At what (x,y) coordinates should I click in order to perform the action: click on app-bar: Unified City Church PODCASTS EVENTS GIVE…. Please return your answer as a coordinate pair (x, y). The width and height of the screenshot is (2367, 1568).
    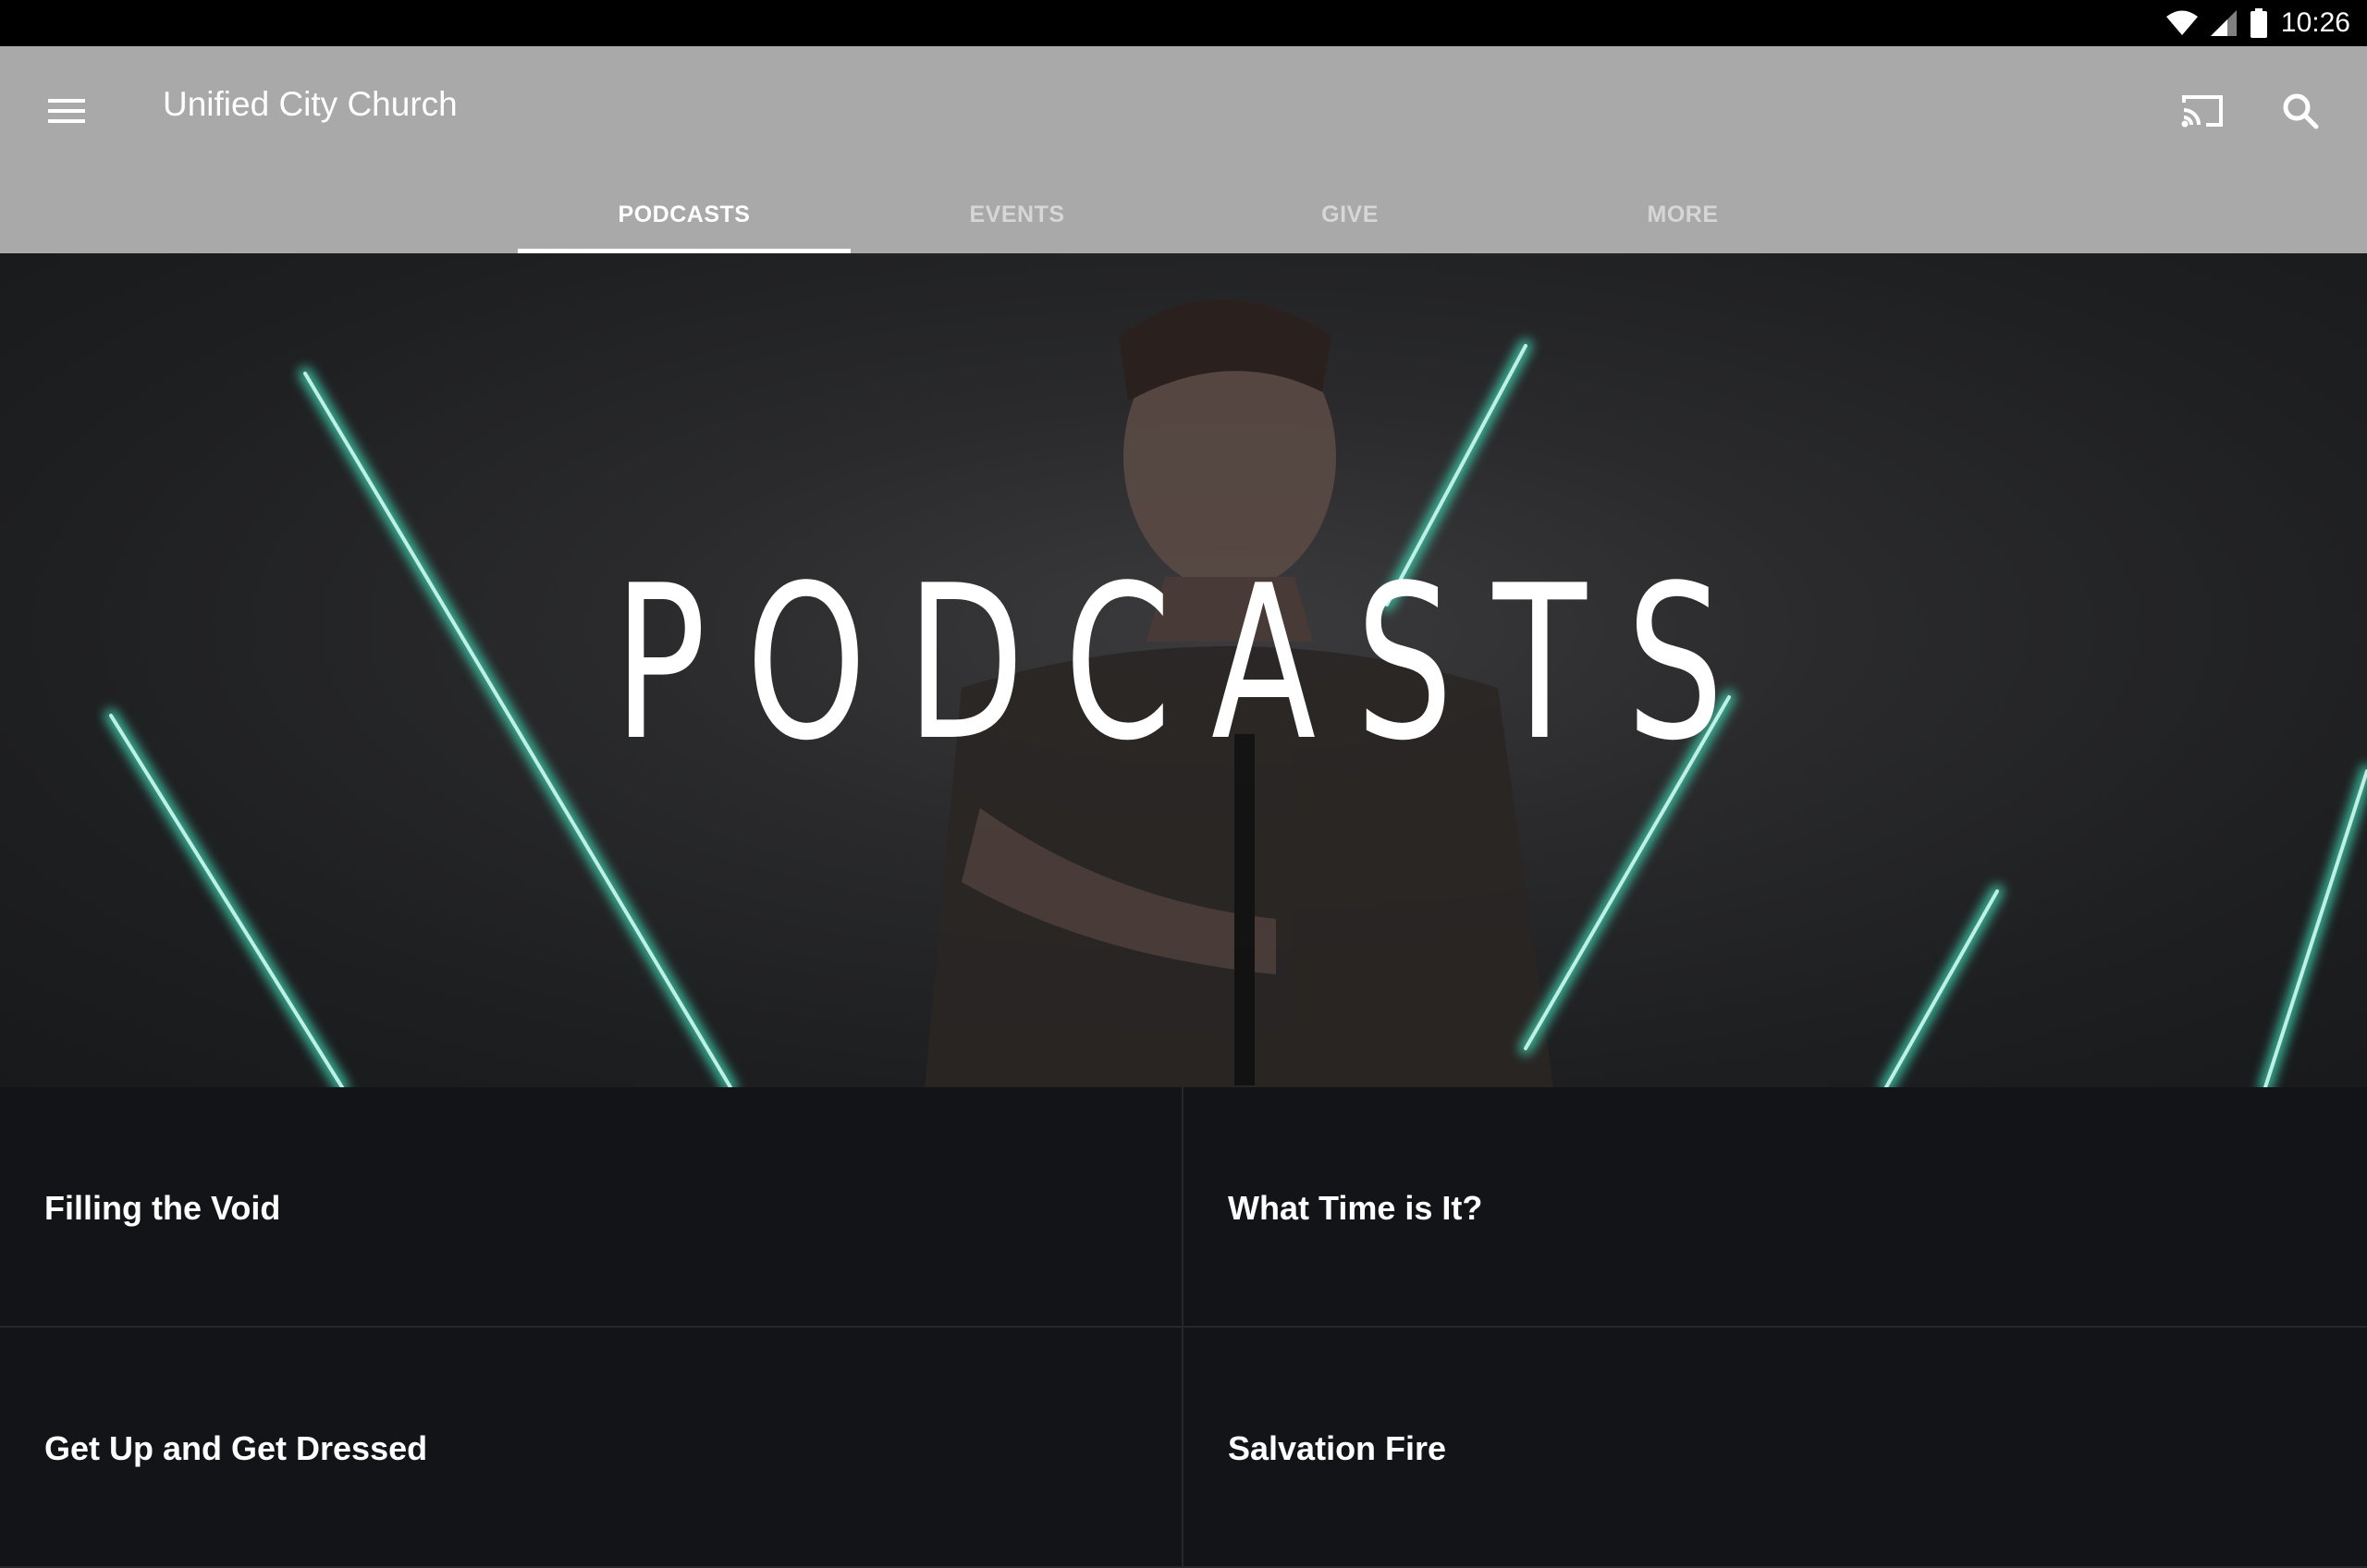
    Looking at the image, I should click on (1183, 149).